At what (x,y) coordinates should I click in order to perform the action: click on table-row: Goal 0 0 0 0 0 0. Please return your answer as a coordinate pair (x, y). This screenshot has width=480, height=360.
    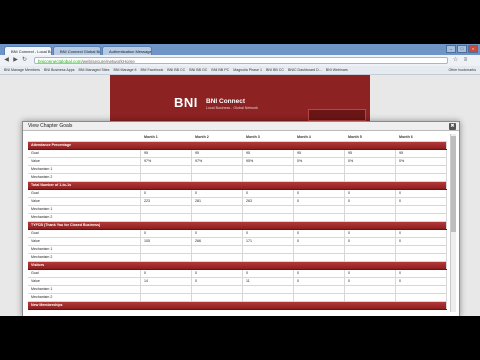
    Looking at the image, I should click on (237, 194).